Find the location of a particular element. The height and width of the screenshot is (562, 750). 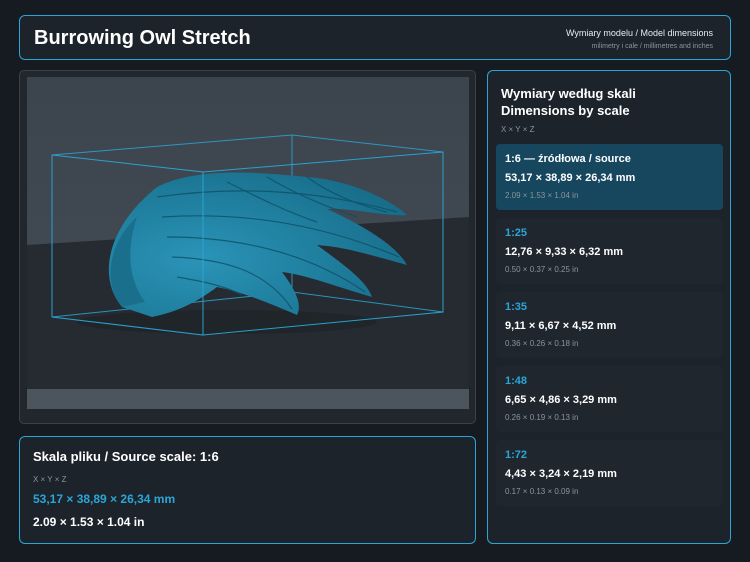

scale-dimensions-in: 0.36 × 0.26 × 0.18 in is located at coordinates (542, 343).